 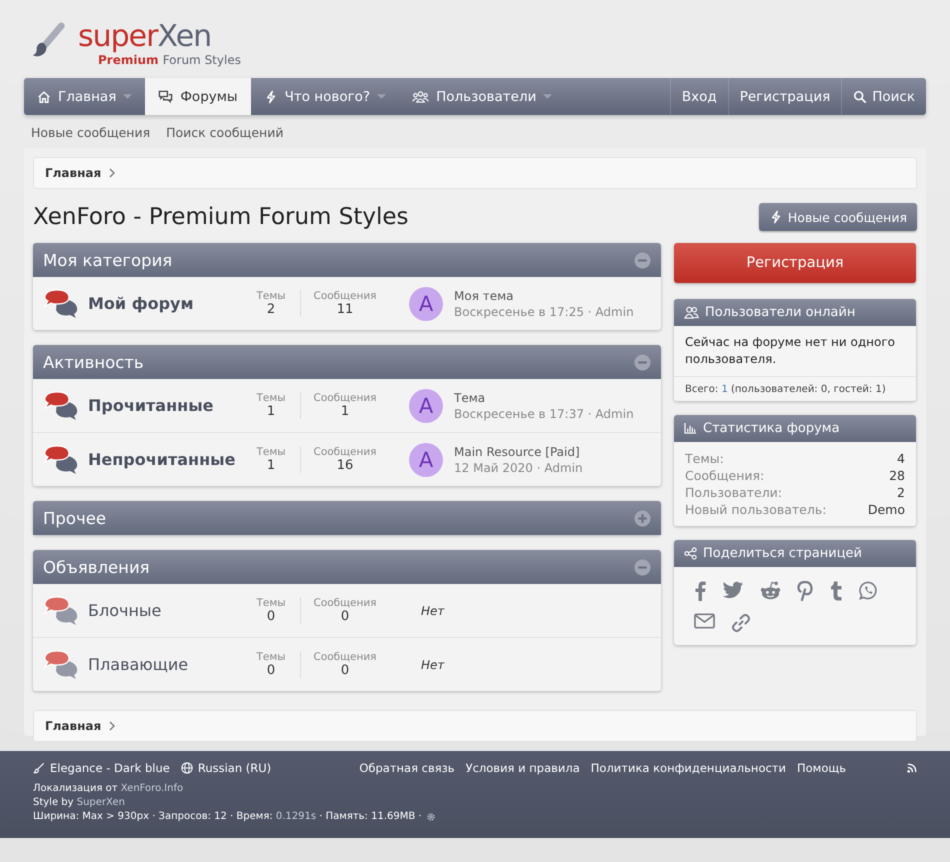 I want to click on stat-value: 2, so click(x=271, y=309).